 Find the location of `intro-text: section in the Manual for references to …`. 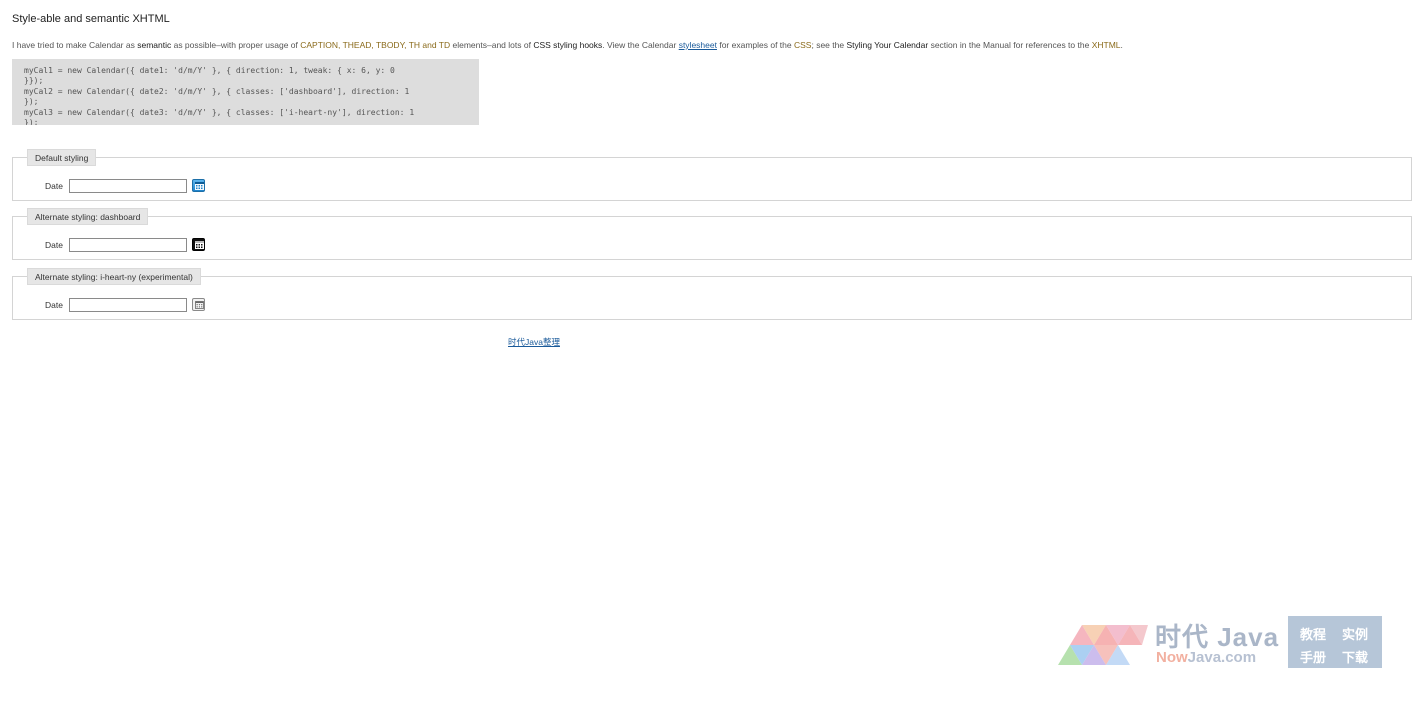

intro-text: section in the Manual for references to … is located at coordinates (1010, 45).